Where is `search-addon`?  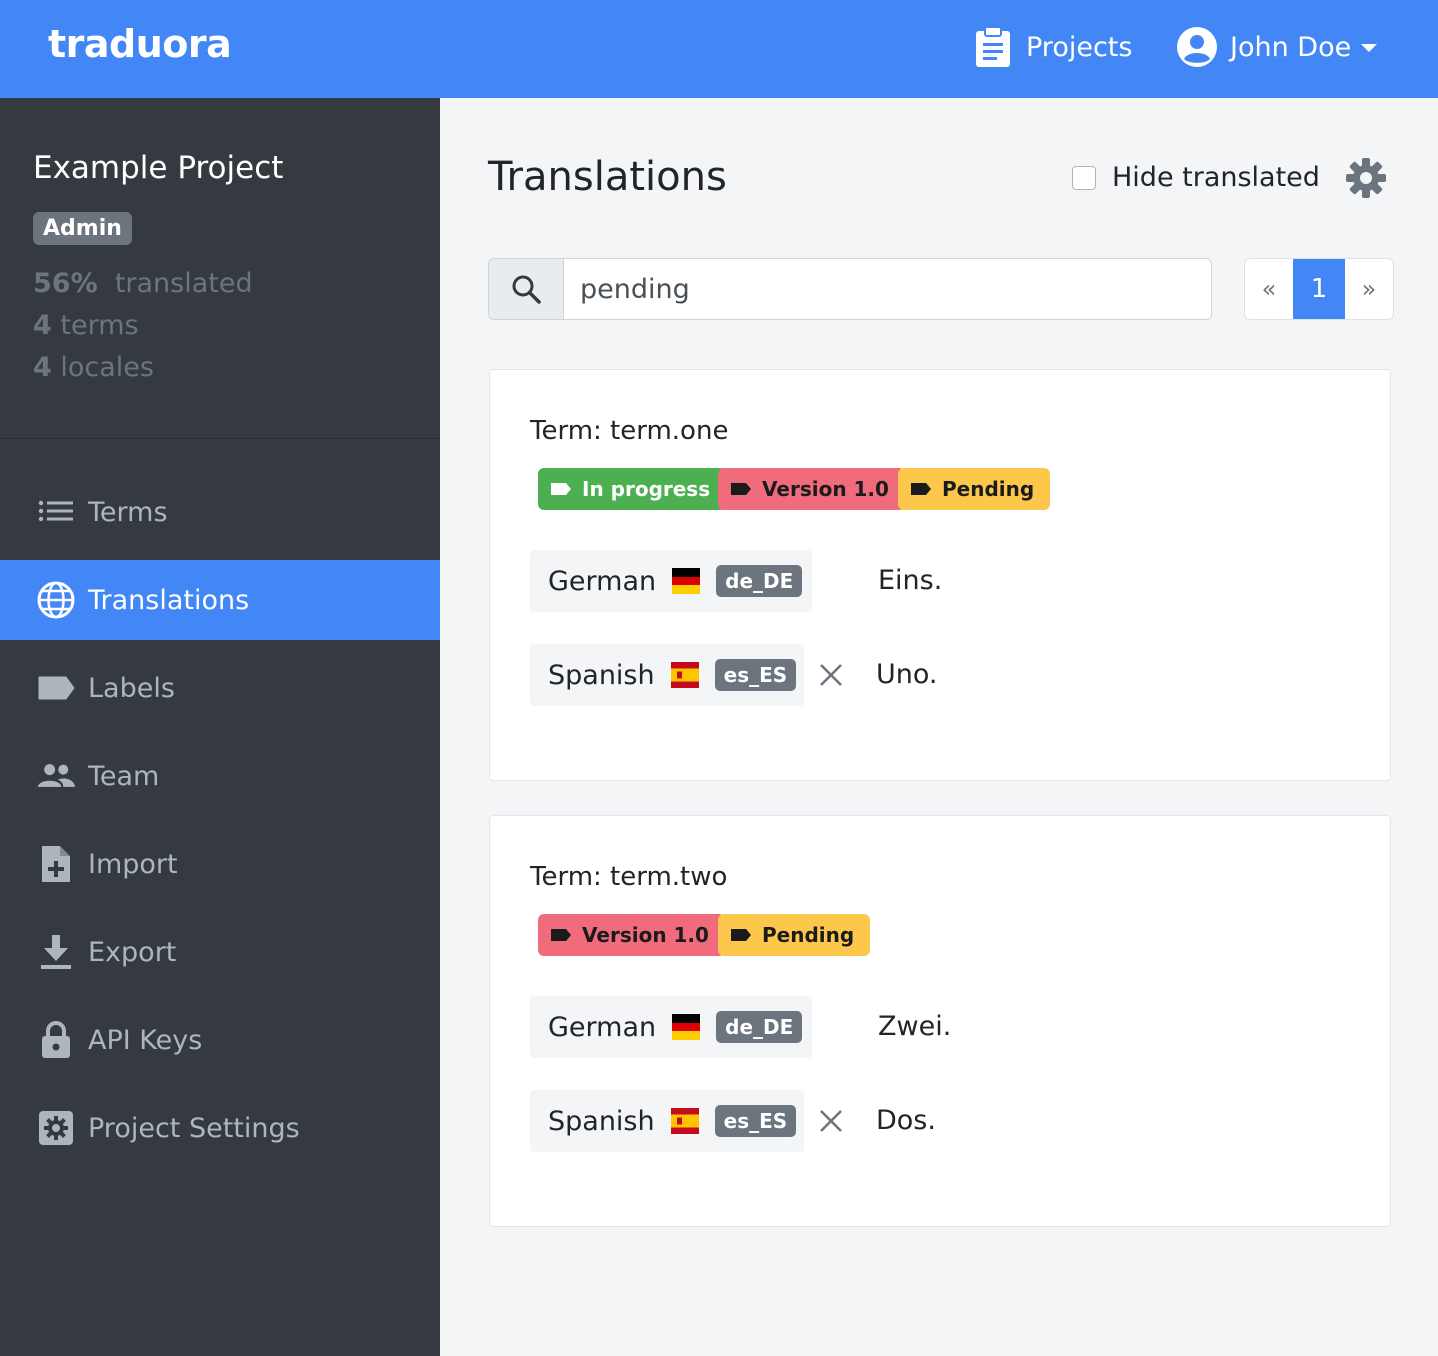 search-addon is located at coordinates (526, 289).